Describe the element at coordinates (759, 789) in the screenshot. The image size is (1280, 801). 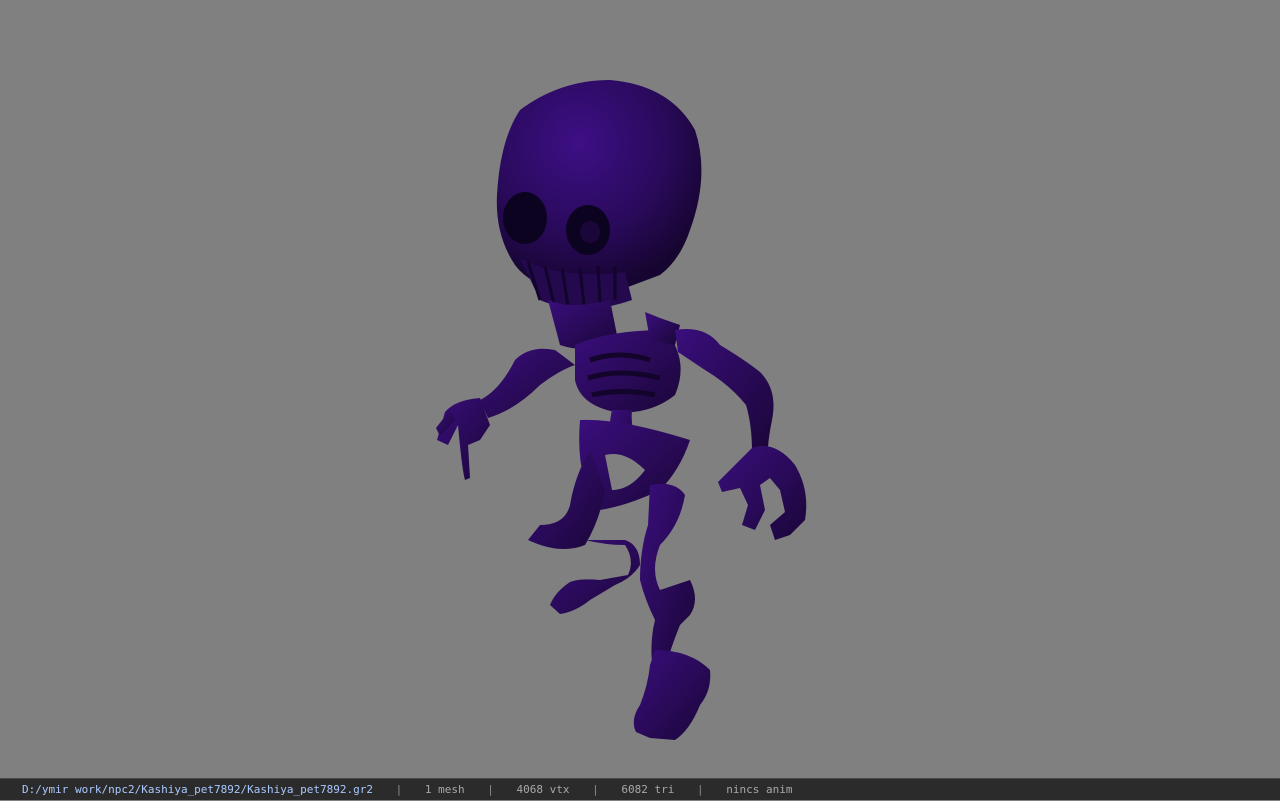
I see `animation-status: nincs anim` at that location.